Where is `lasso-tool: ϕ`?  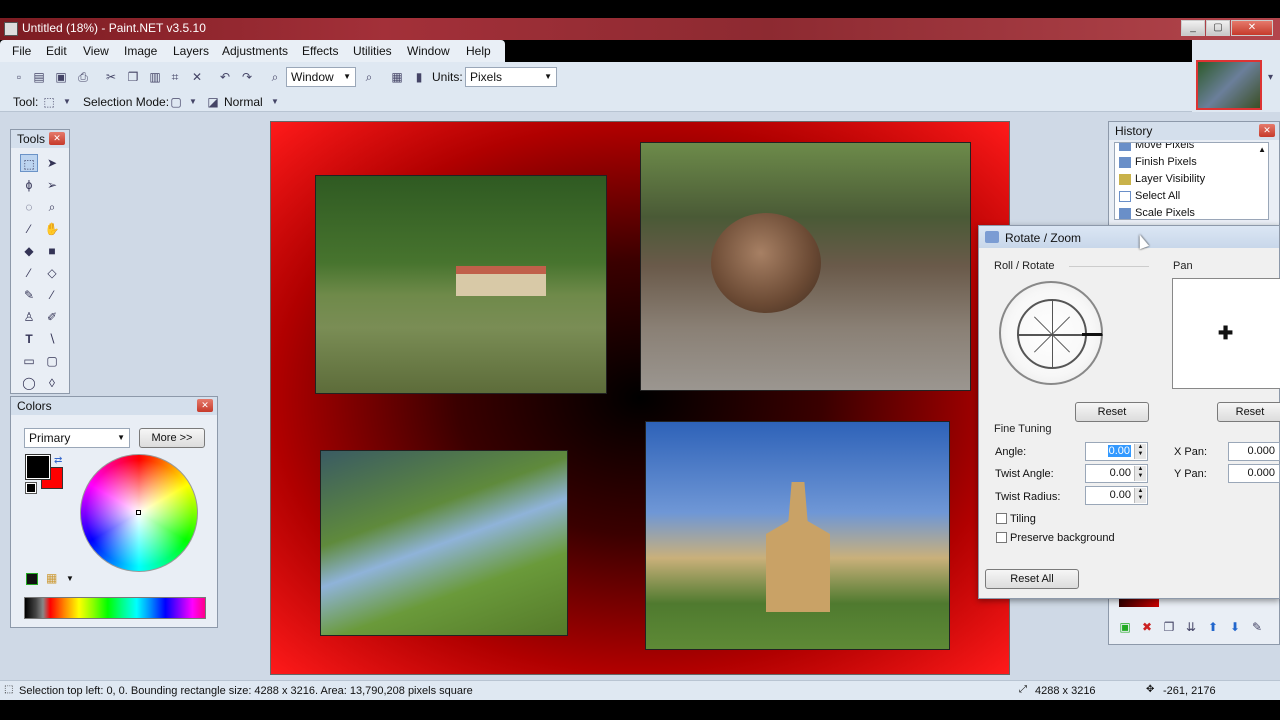
lasso-tool: ϕ is located at coordinates (29, 185).